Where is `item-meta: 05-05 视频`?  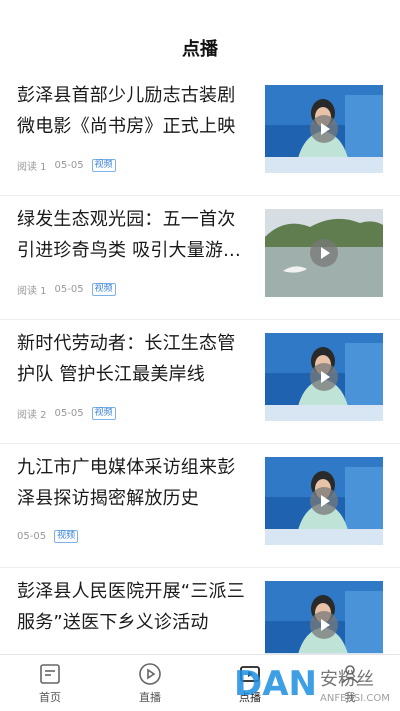 item-meta: 05-05 视频 is located at coordinates (51, 536).